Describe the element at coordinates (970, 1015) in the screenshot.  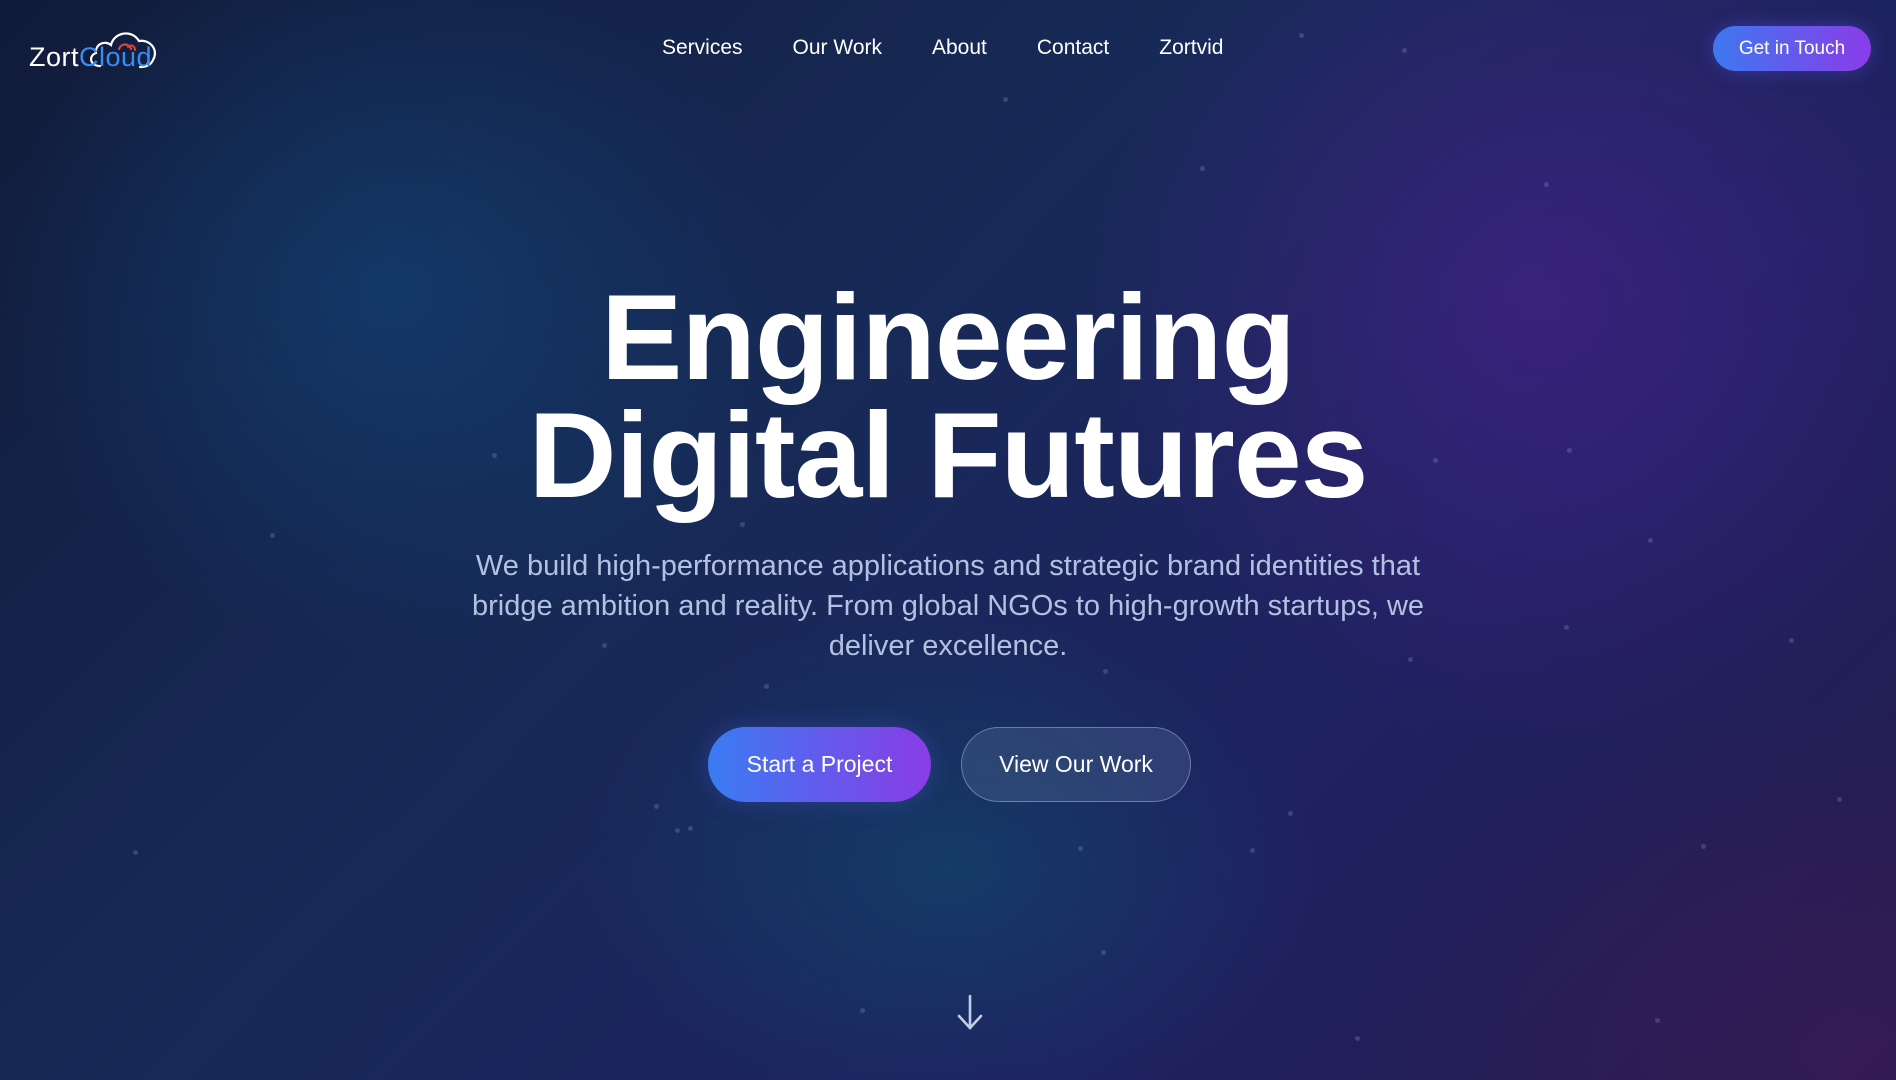
I see `arrow-down-icon` at that location.